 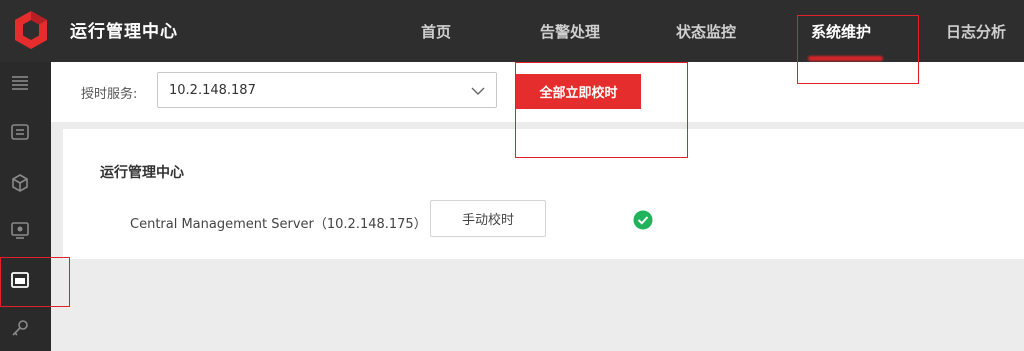 I want to click on menu-icon, so click(x=20, y=83).